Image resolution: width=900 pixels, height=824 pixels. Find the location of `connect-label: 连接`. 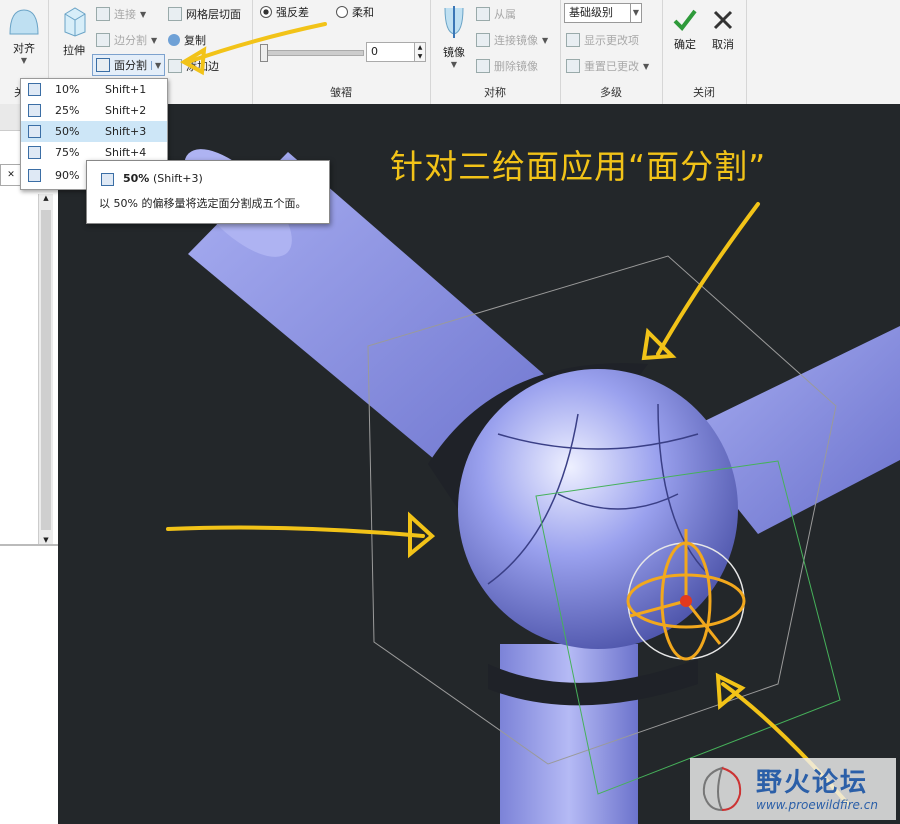

connect-label: 连接 is located at coordinates (125, 14).